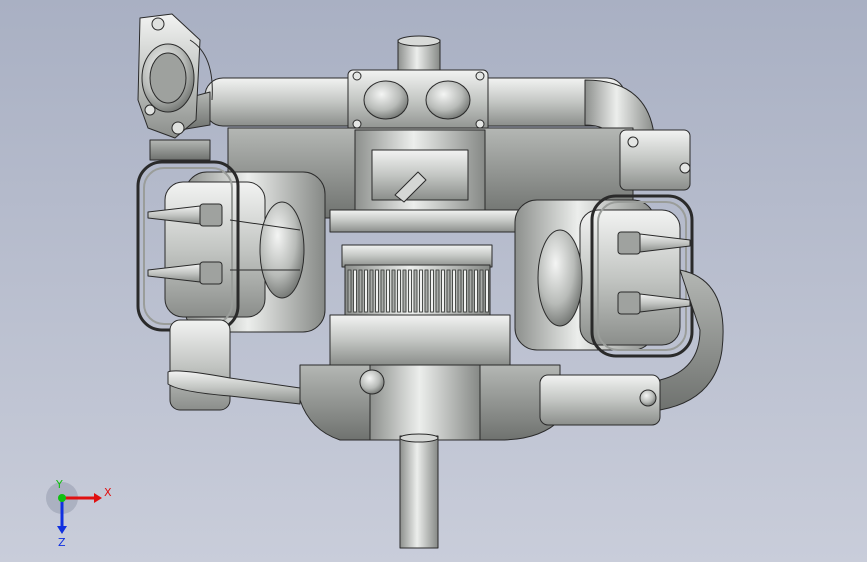 The height and width of the screenshot is (562, 867). What do you see at coordinates (419, 492) in the screenshot?
I see `output-shaft` at bounding box center [419, 492].